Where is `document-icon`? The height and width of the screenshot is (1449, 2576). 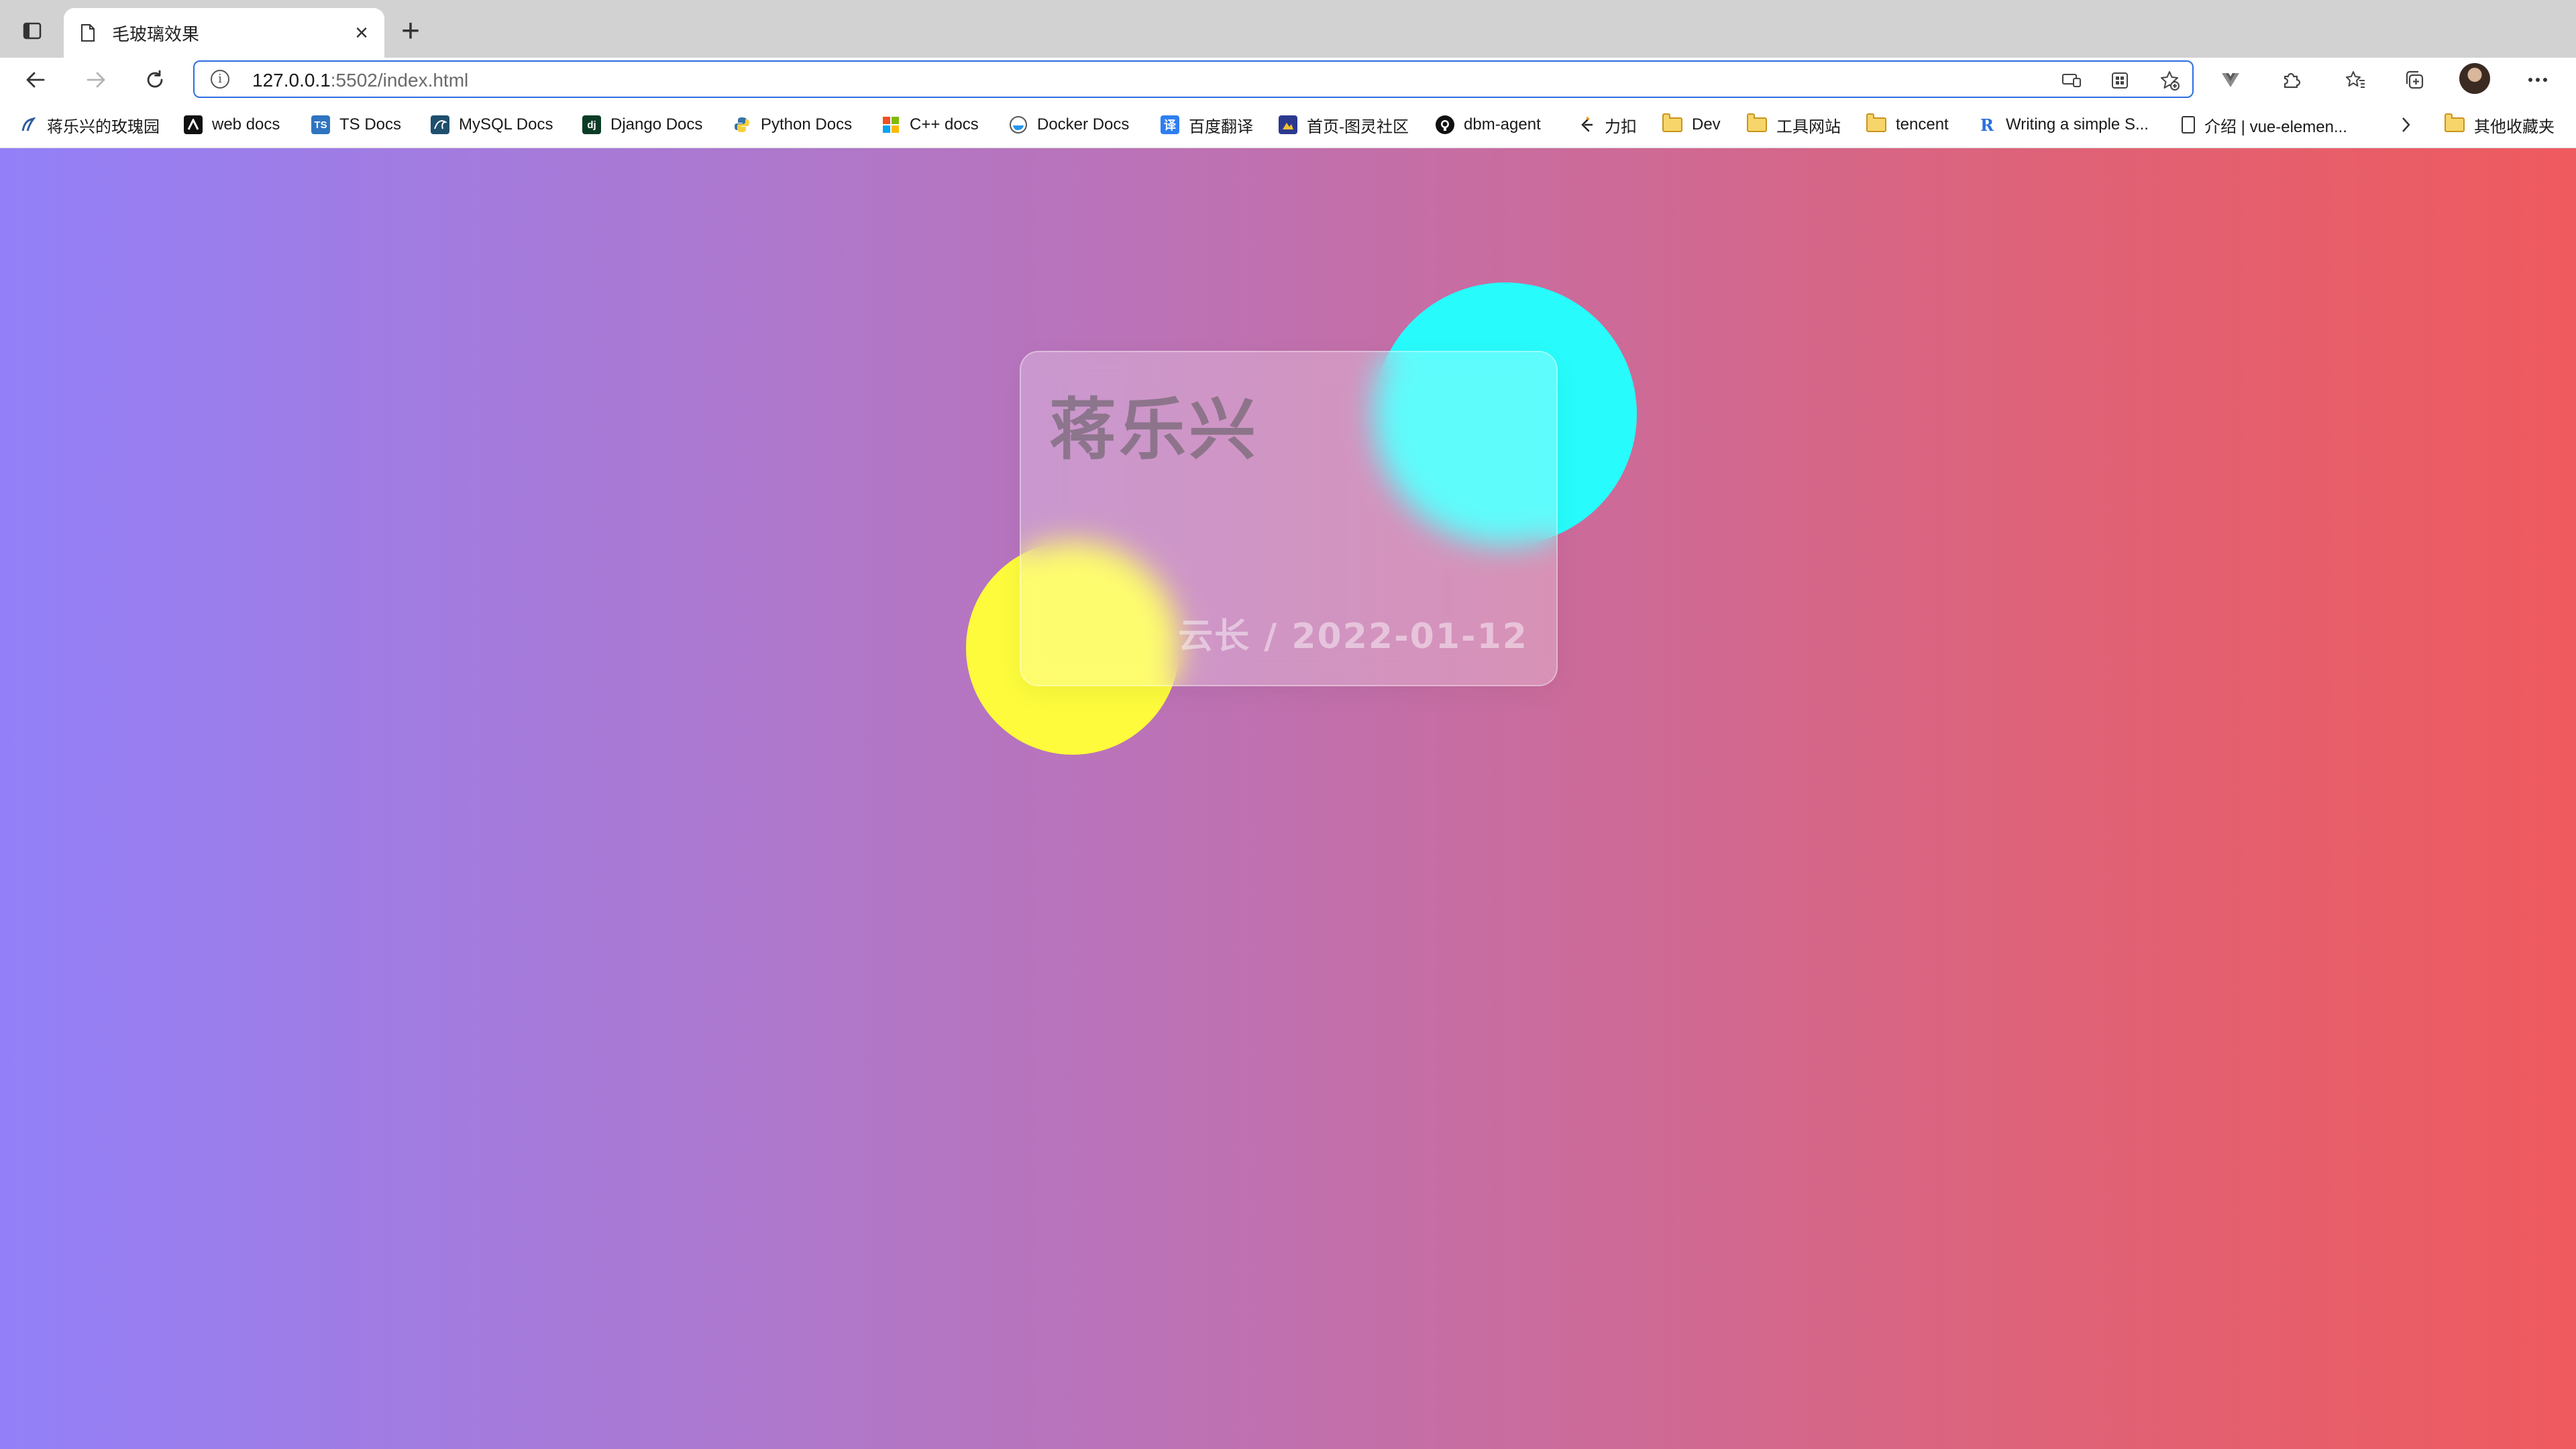 document-icon is located at coordinates (2188, 124).